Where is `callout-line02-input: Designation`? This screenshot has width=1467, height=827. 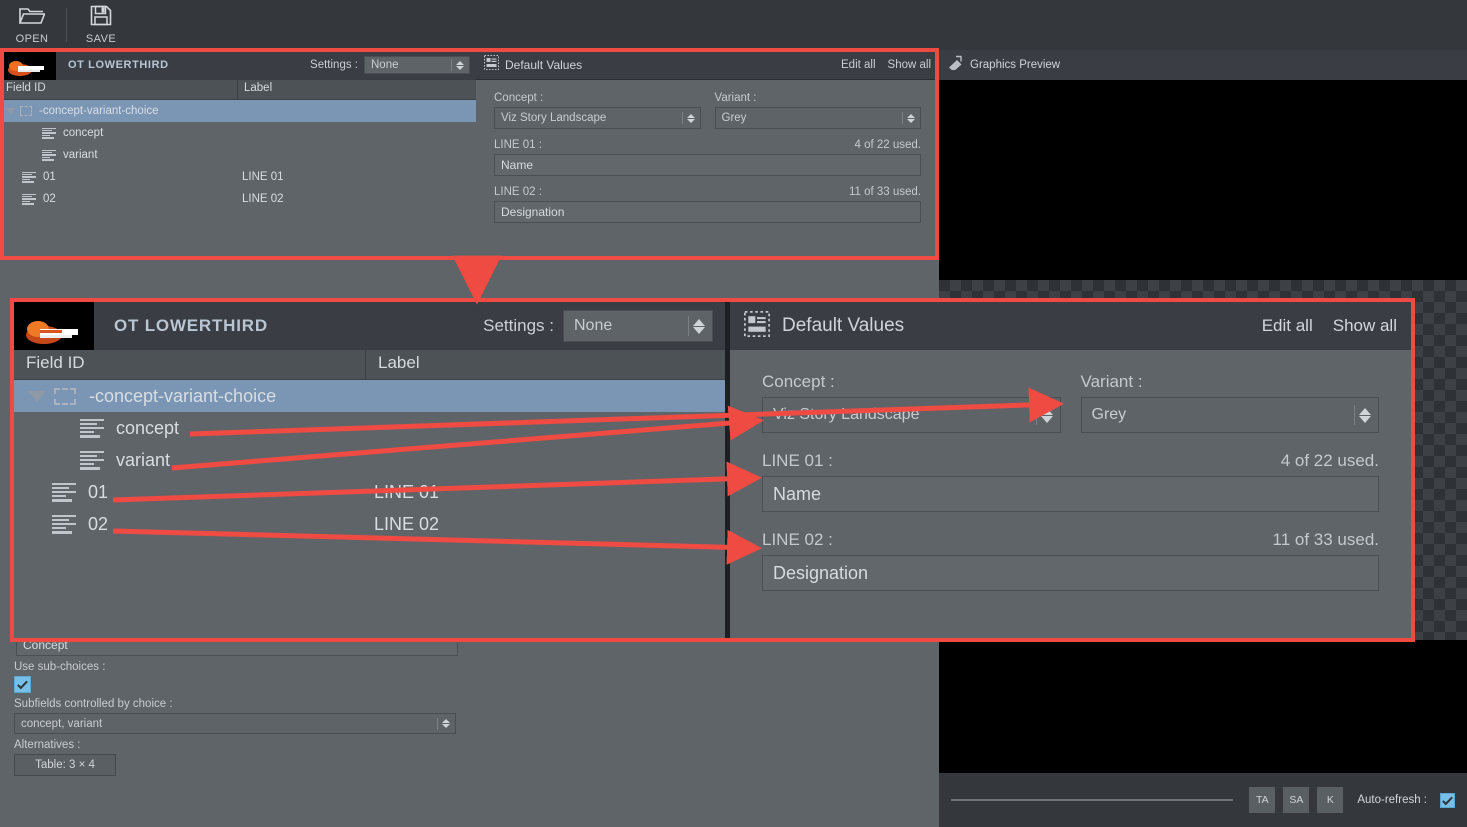
callout-line02-input: Designation is located at coordinates (1070, 573).